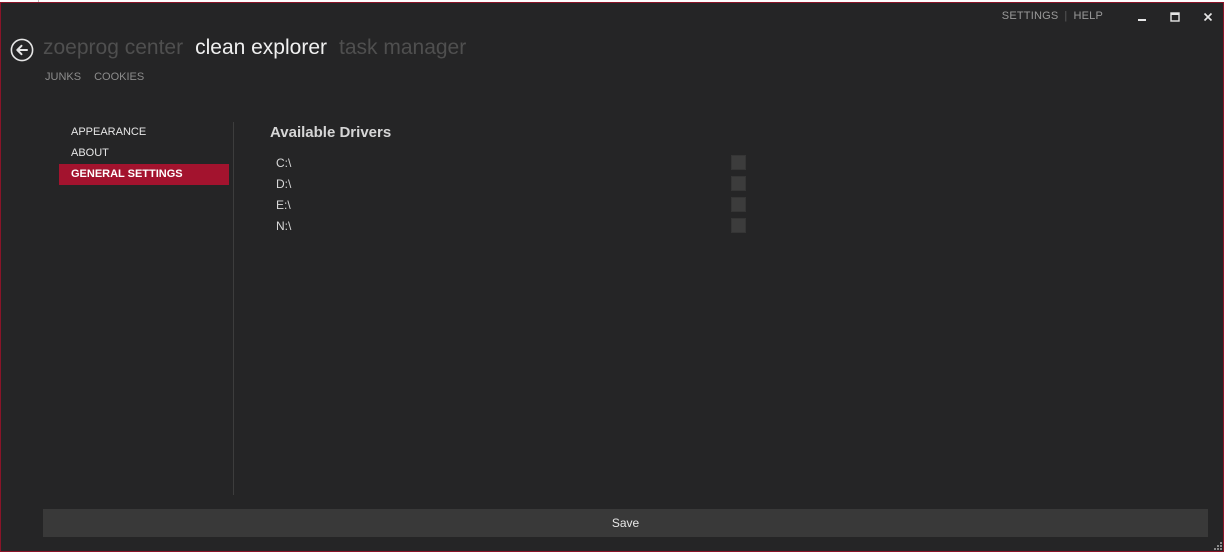  I want to click on nav-title-clean-explorer: clean explorer, so click(261, 48).